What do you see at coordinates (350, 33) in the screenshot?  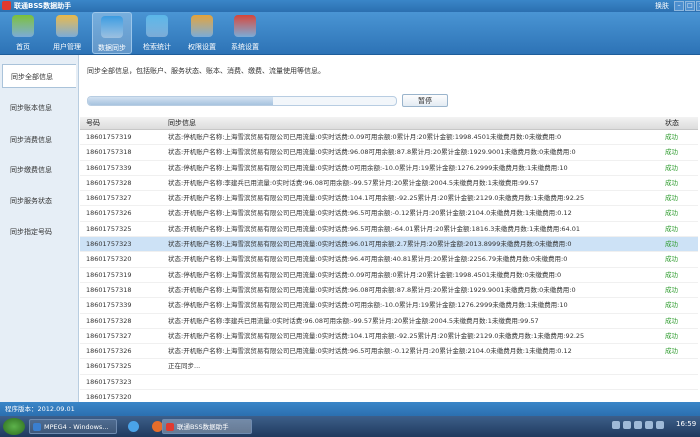 I see `main-toolbar: 首页 用户管理 数据同步 检索统计 权限设置 系统设置` at bounding box center [350, 33].